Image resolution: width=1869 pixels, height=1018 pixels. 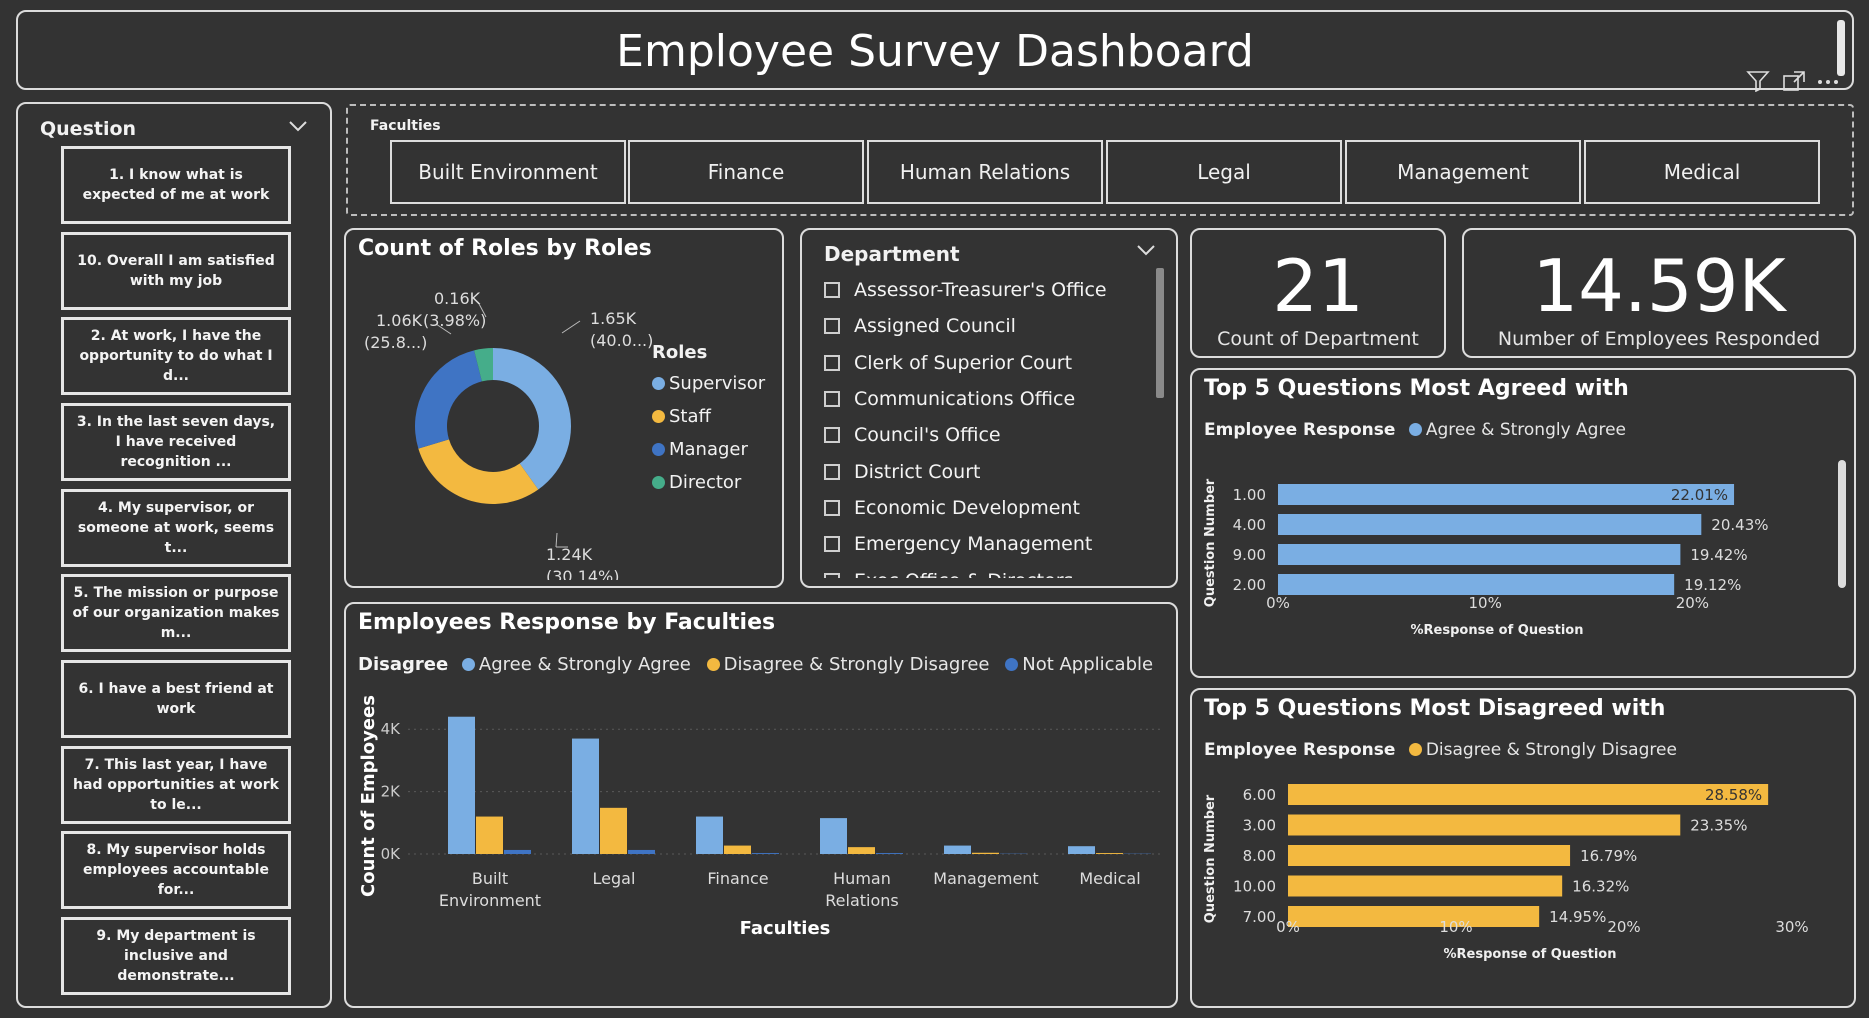 What do you see at coordinates (1079, 664) in the screenshot?
I see `legend-item-not-applicable: Not Applicable` at bounding box center [1079, 664].